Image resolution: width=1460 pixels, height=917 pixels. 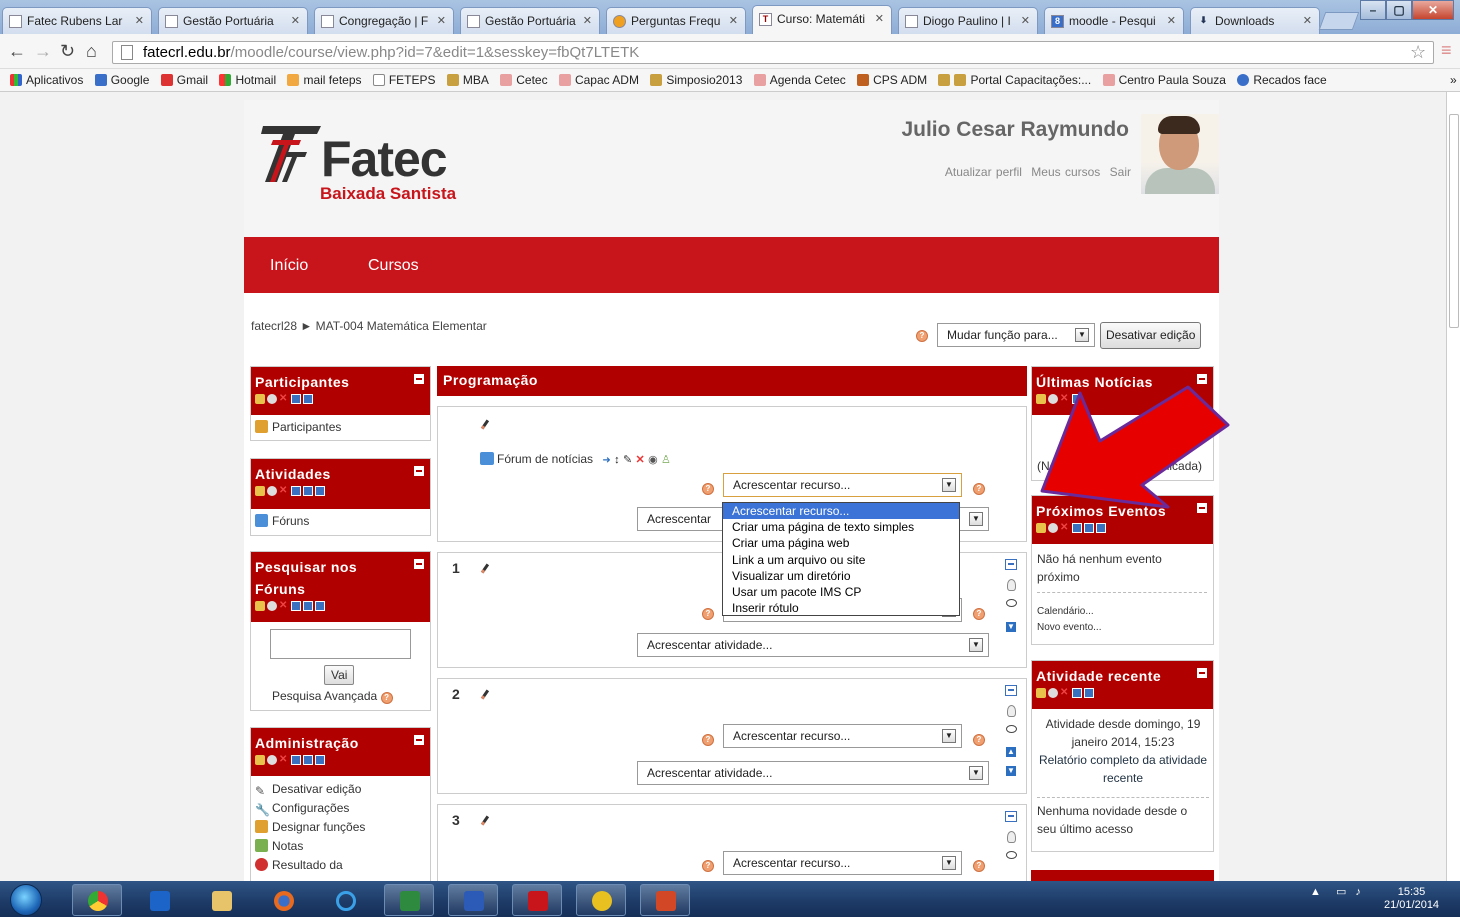 What do you see at coordinates (1015, 130) in the screenshot?
I see `user-name: Julio Cesar Raymundo` at bounding box center [1015, 130].